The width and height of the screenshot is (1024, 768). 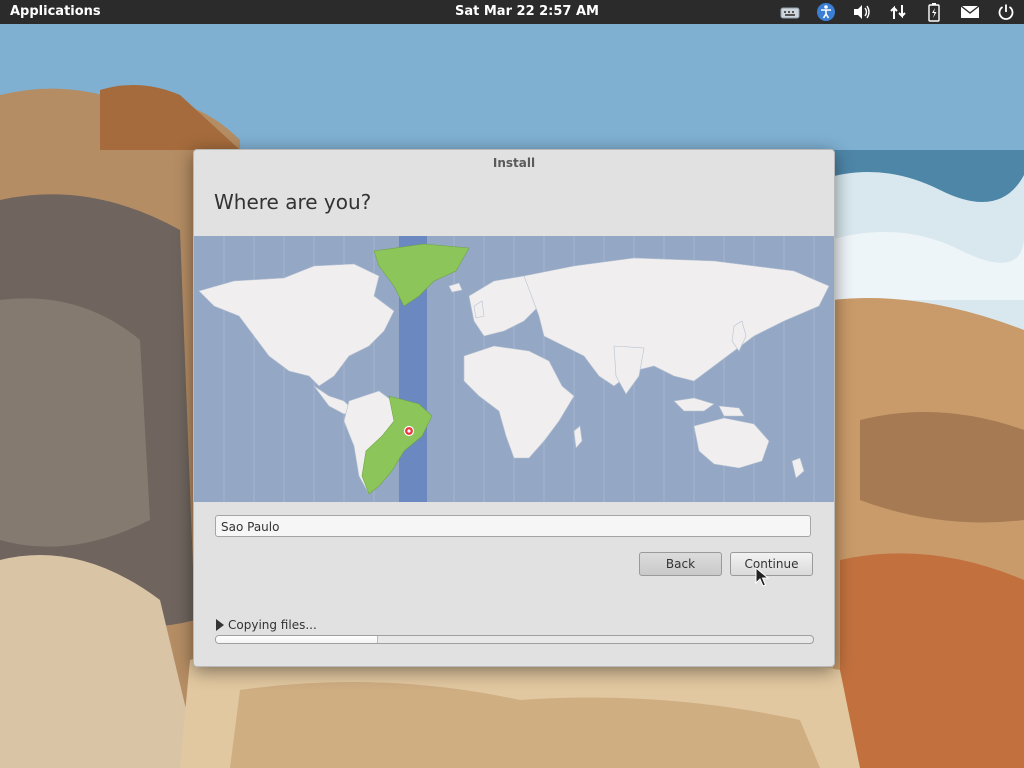 I want to click on system-tray, so click(x=898, y=12).